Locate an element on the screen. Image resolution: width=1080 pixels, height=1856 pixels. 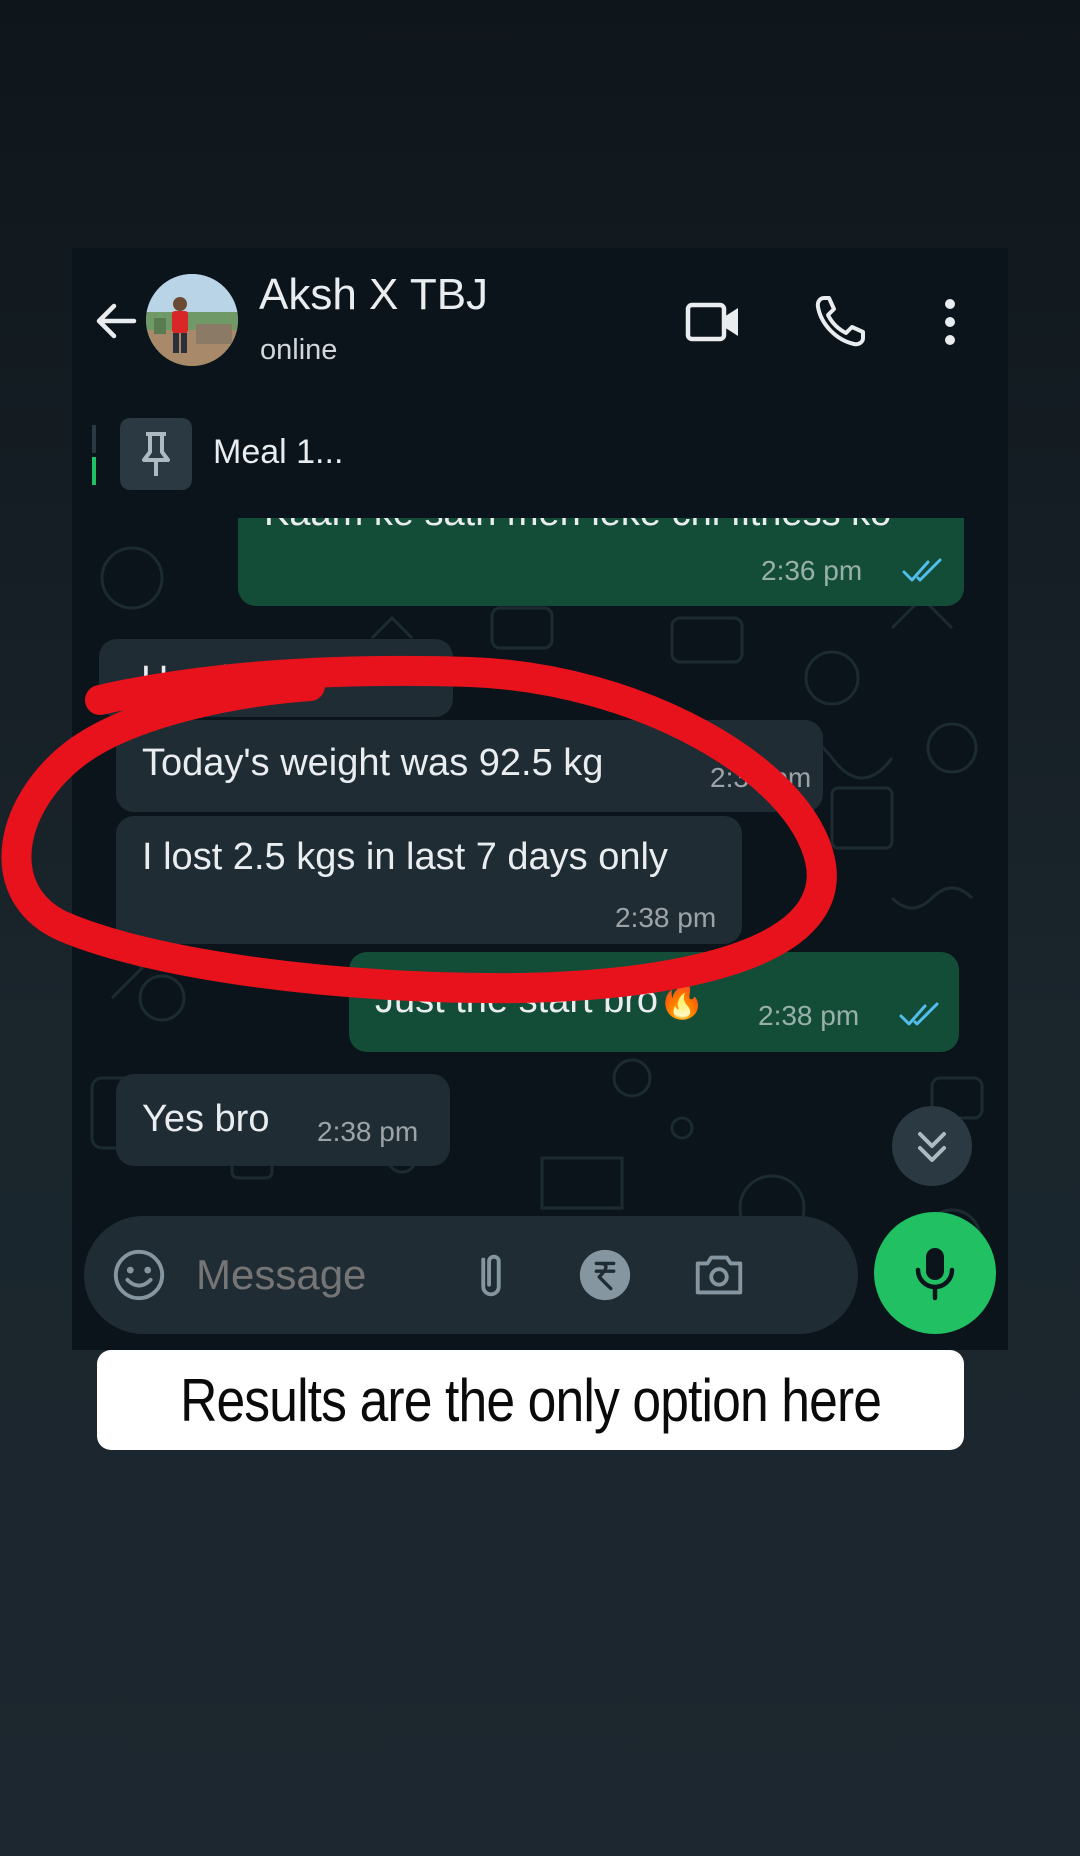
chat-header: Aksh X TBJ online is located at coordinates (540, 319).